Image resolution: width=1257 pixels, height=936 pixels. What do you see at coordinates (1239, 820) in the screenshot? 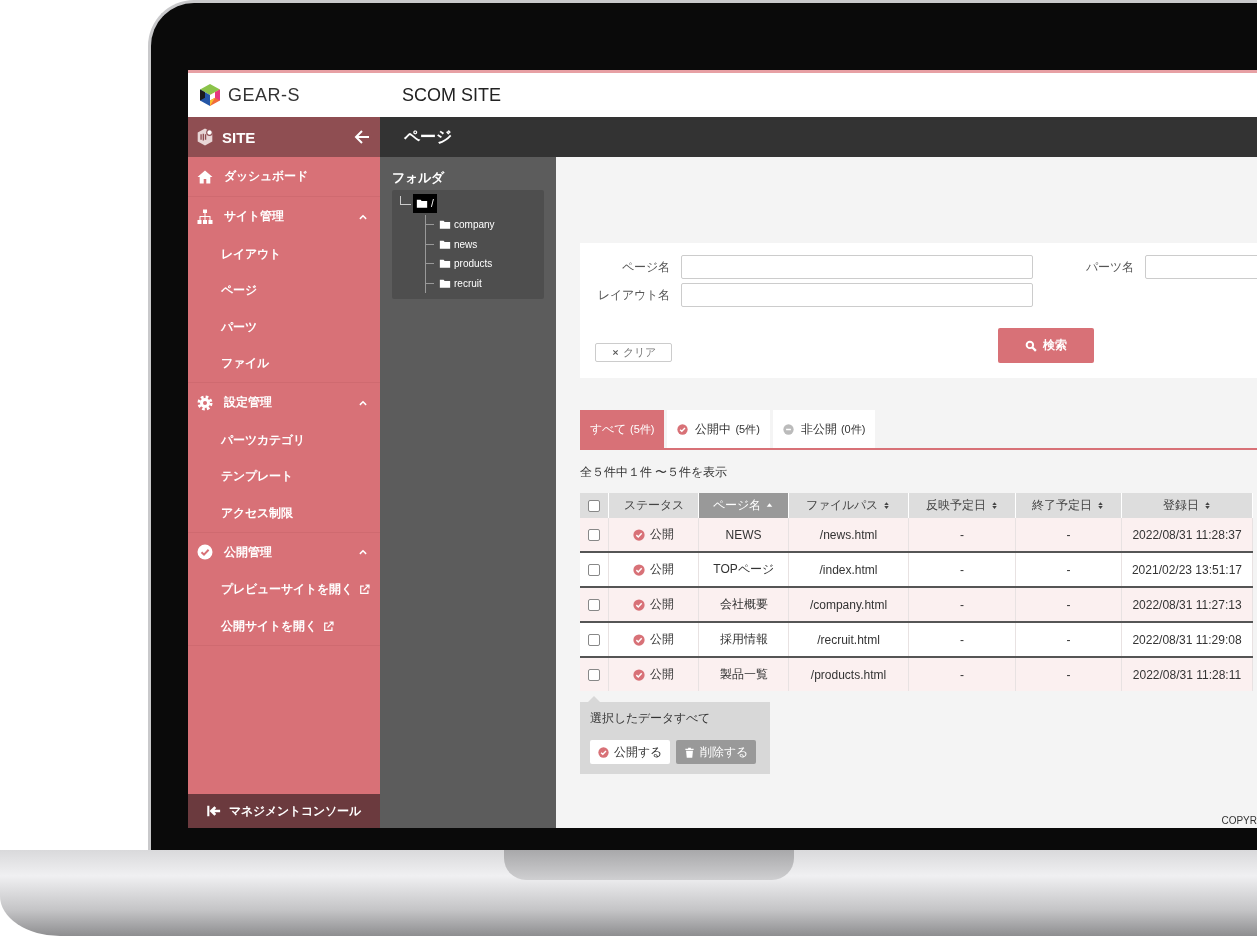
I see `copyright-text: COPYR` at bounding box center [1239, 820].